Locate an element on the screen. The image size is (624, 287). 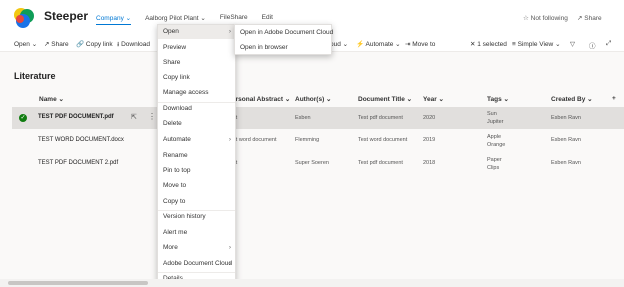
year-cell: 2018 is located at coordinates (429, 163).